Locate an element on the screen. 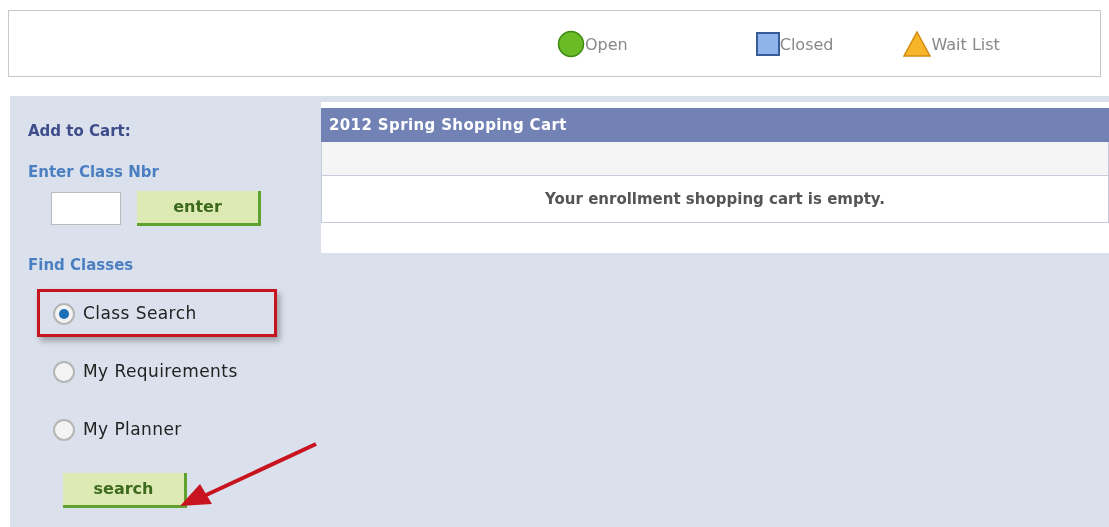  legend-label: Wait List is located at coordinates (965, 44).